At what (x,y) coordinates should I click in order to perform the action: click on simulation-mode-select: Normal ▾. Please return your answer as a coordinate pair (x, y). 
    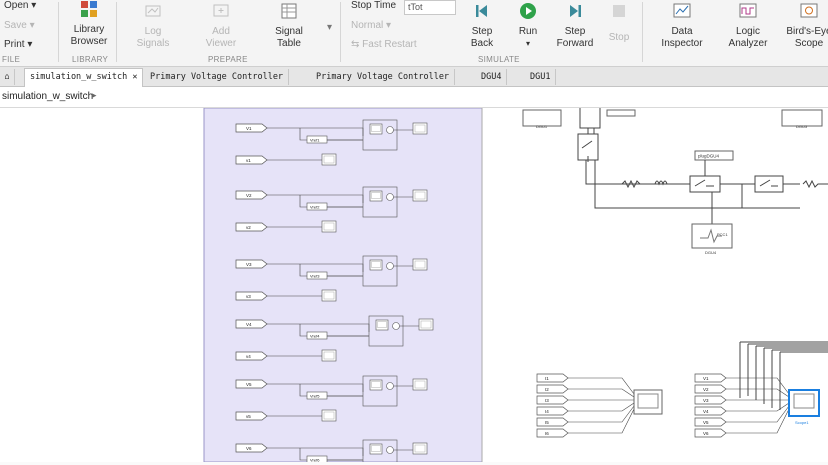
    Looking at the image, I should click on (371, 25).